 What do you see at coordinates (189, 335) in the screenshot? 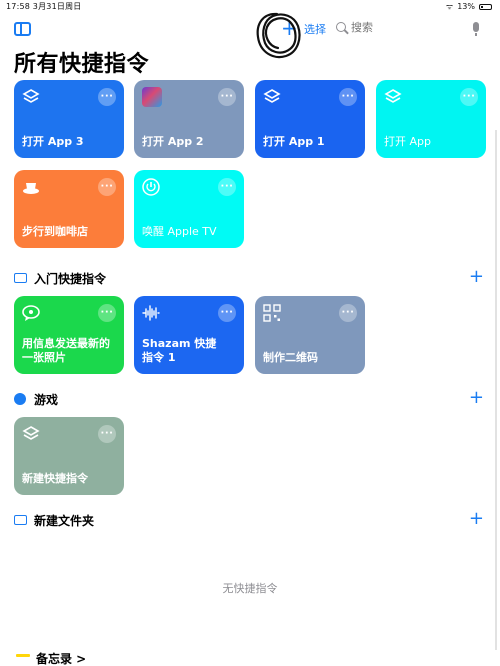
I see `shortcut-card-shazam: ··· Shazam 快捷 指令 1` at bounding box center [189, 335].